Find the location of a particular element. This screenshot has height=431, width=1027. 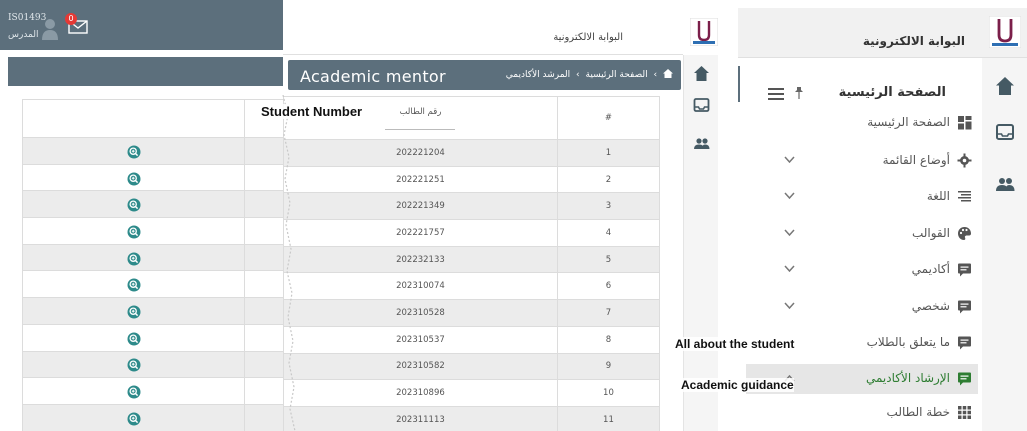

notification-badge: 0 is located at coordinates (71, 19).